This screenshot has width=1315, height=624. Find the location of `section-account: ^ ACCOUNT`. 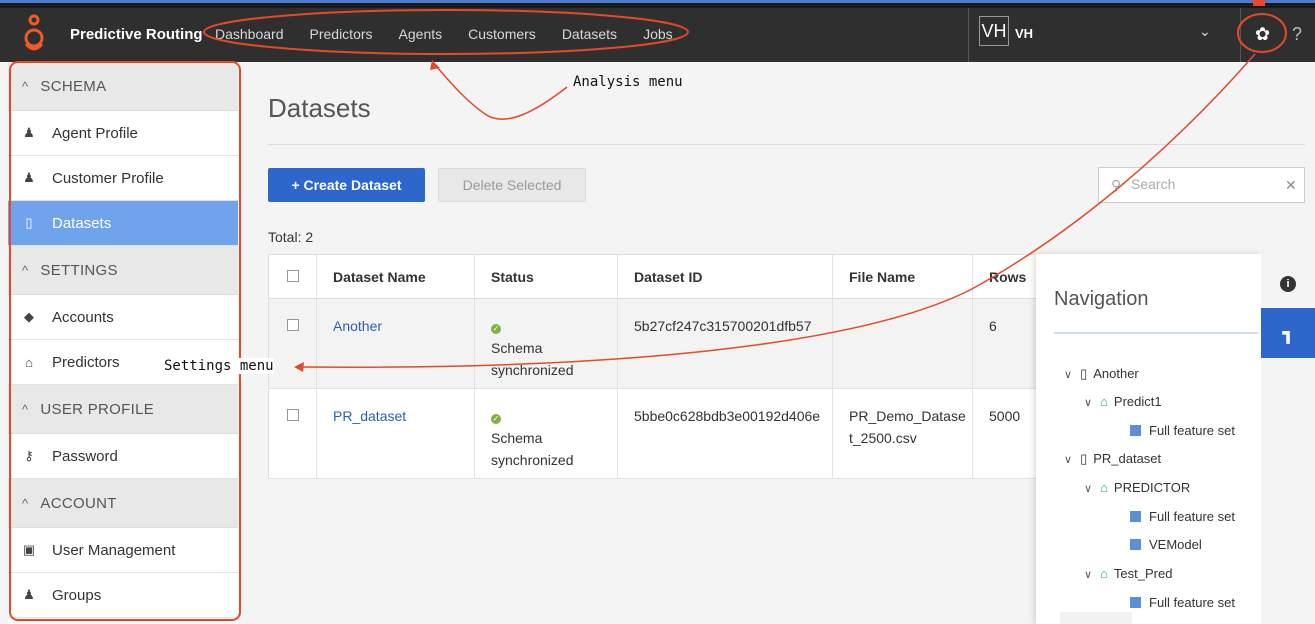

section-account: ^ ACCOUNT is located at coordinates (123, 503).